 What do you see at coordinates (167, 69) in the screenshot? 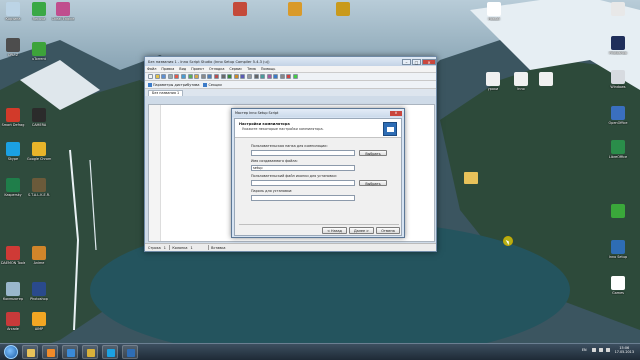
I see `menu-edit: Правка` at bounding box center [167, 69].